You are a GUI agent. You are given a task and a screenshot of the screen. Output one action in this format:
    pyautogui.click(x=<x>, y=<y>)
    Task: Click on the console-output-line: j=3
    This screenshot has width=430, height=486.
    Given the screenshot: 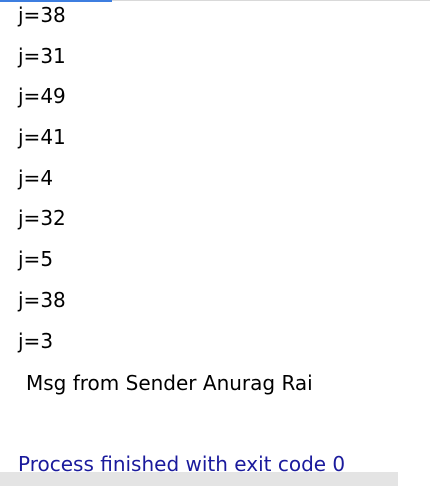 What is the action you would take?
    pyautogui.click(x=36, y=341)
    